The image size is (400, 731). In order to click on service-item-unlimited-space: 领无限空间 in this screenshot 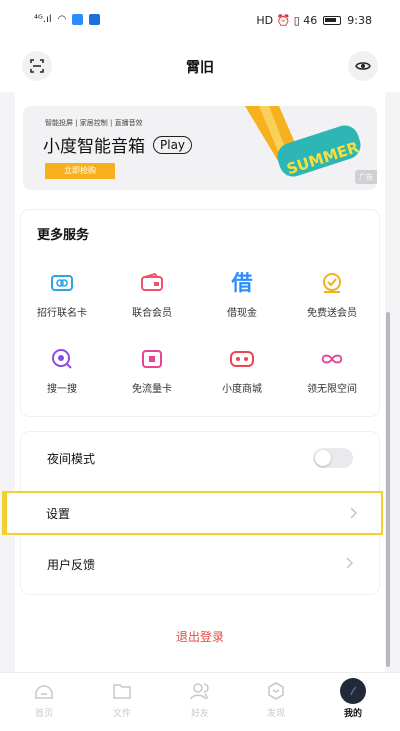, I will do `click(332, 370)`.